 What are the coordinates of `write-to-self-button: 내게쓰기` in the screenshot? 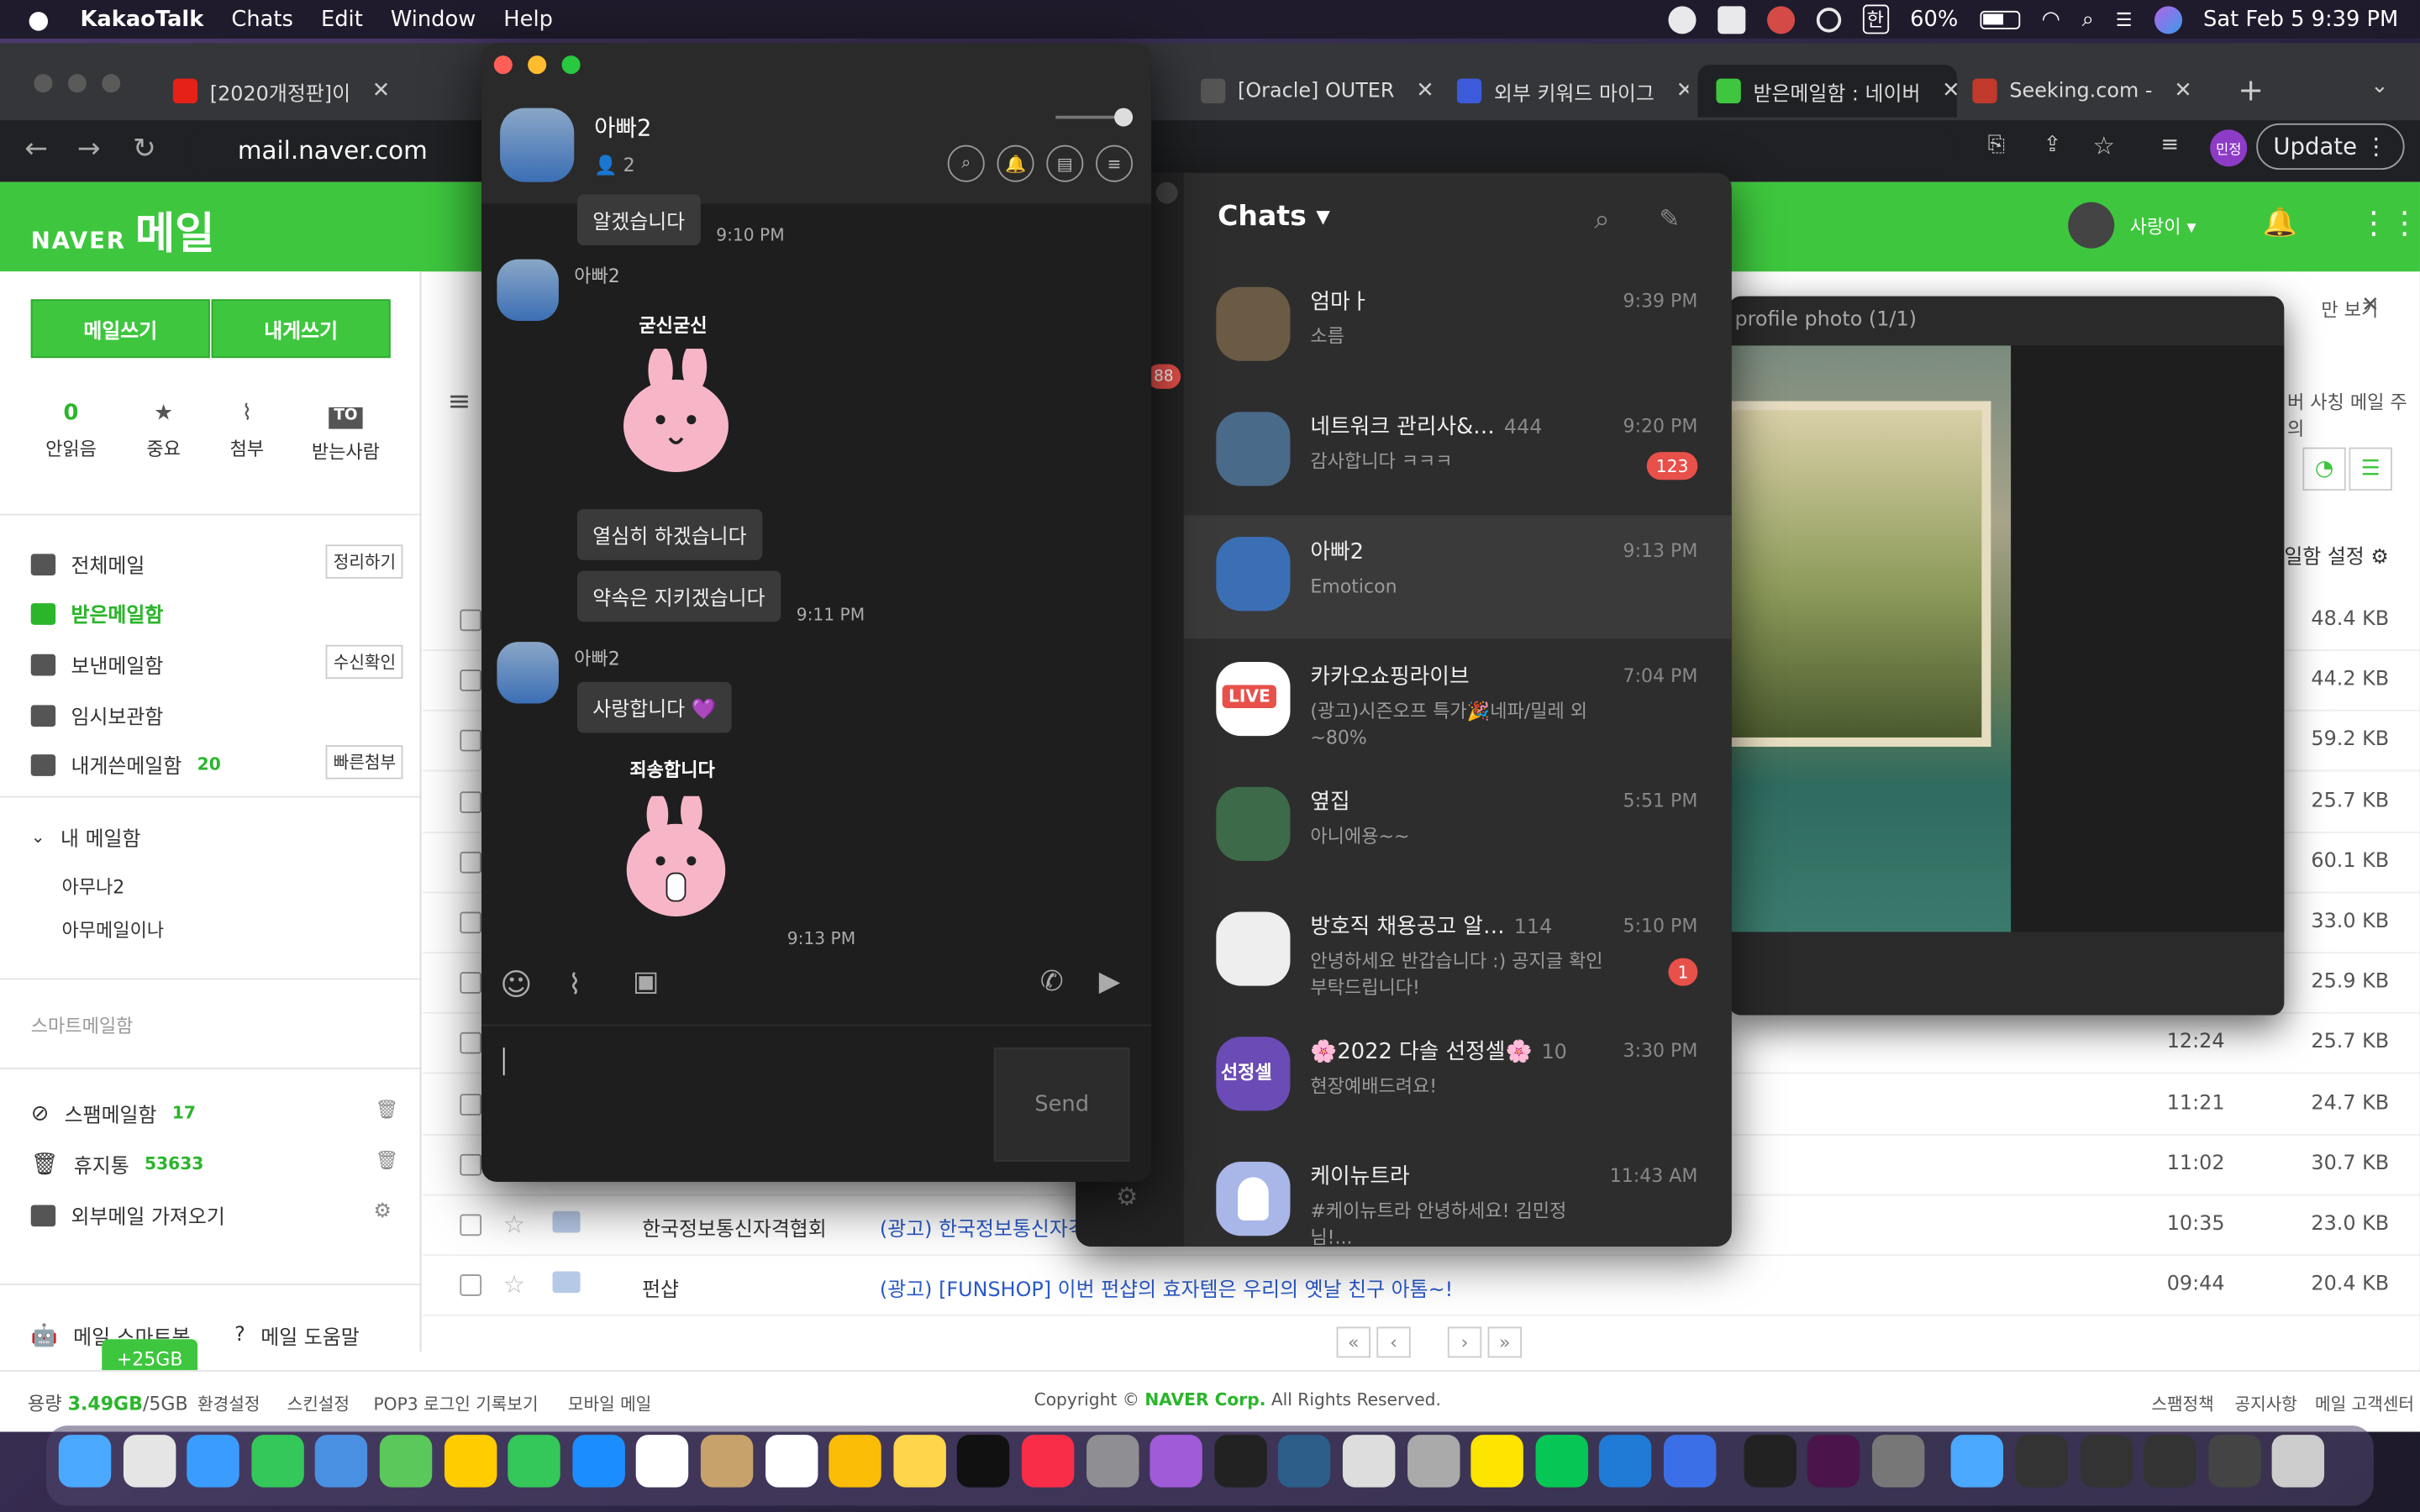 It's located at (301, 329).